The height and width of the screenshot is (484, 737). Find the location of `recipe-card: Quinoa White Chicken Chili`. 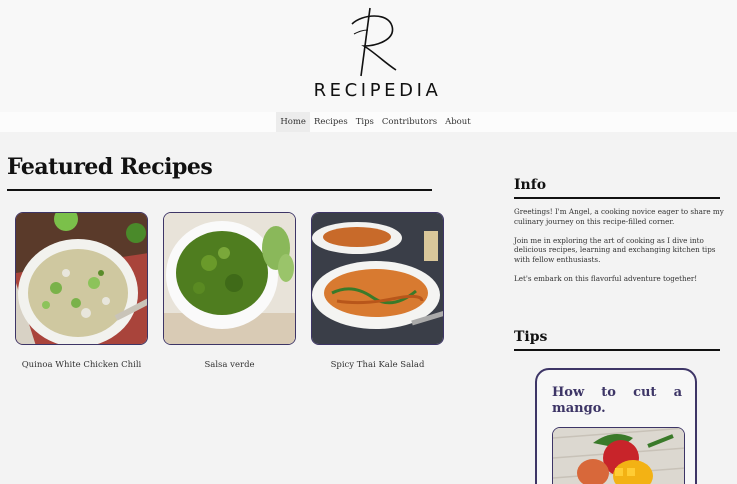

recipe-card: Quinoa White Chicken Chili is located at coordinates (81, 291).